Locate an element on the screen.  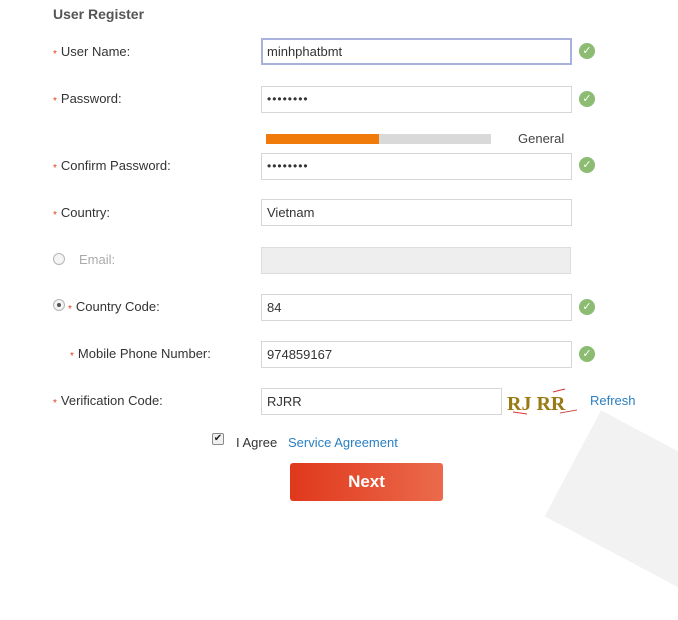
username-input: minhphatbmt is located at coordinates (416, 51).